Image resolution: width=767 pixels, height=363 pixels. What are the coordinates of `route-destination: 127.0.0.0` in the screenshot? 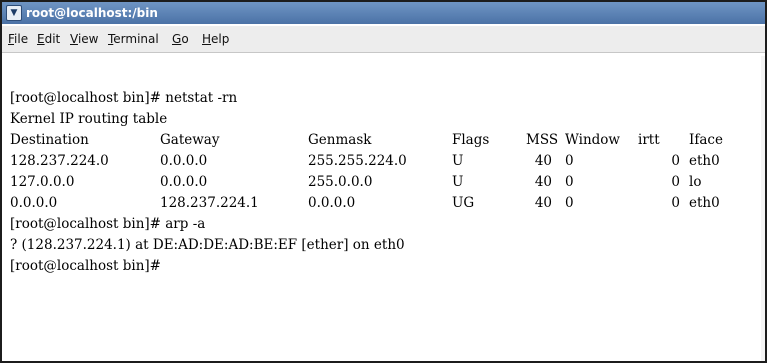 It's located at (42, 182).